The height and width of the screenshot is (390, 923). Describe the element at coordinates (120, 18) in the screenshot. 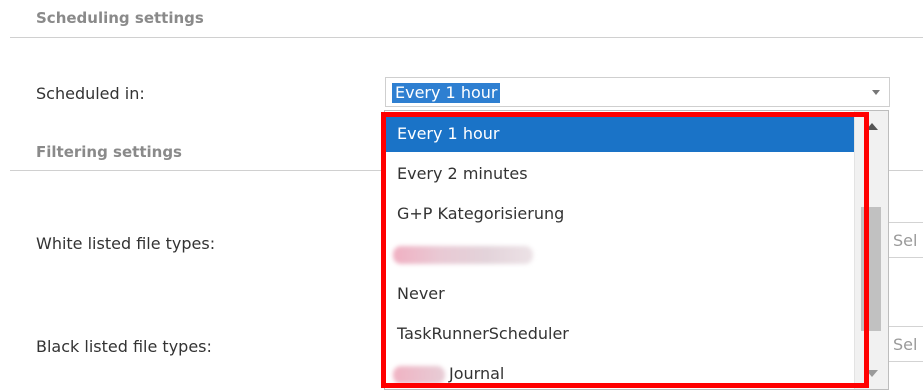

I see `scheduling-settings-title: Scheduling settings` at that location.